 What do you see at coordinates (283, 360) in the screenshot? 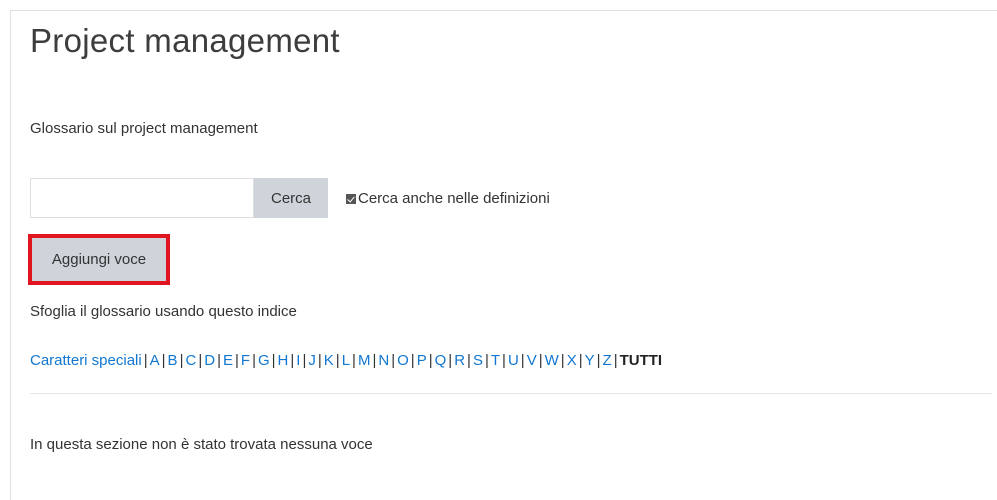
I see `index-link-h: H` at bounding box center [283, 360].